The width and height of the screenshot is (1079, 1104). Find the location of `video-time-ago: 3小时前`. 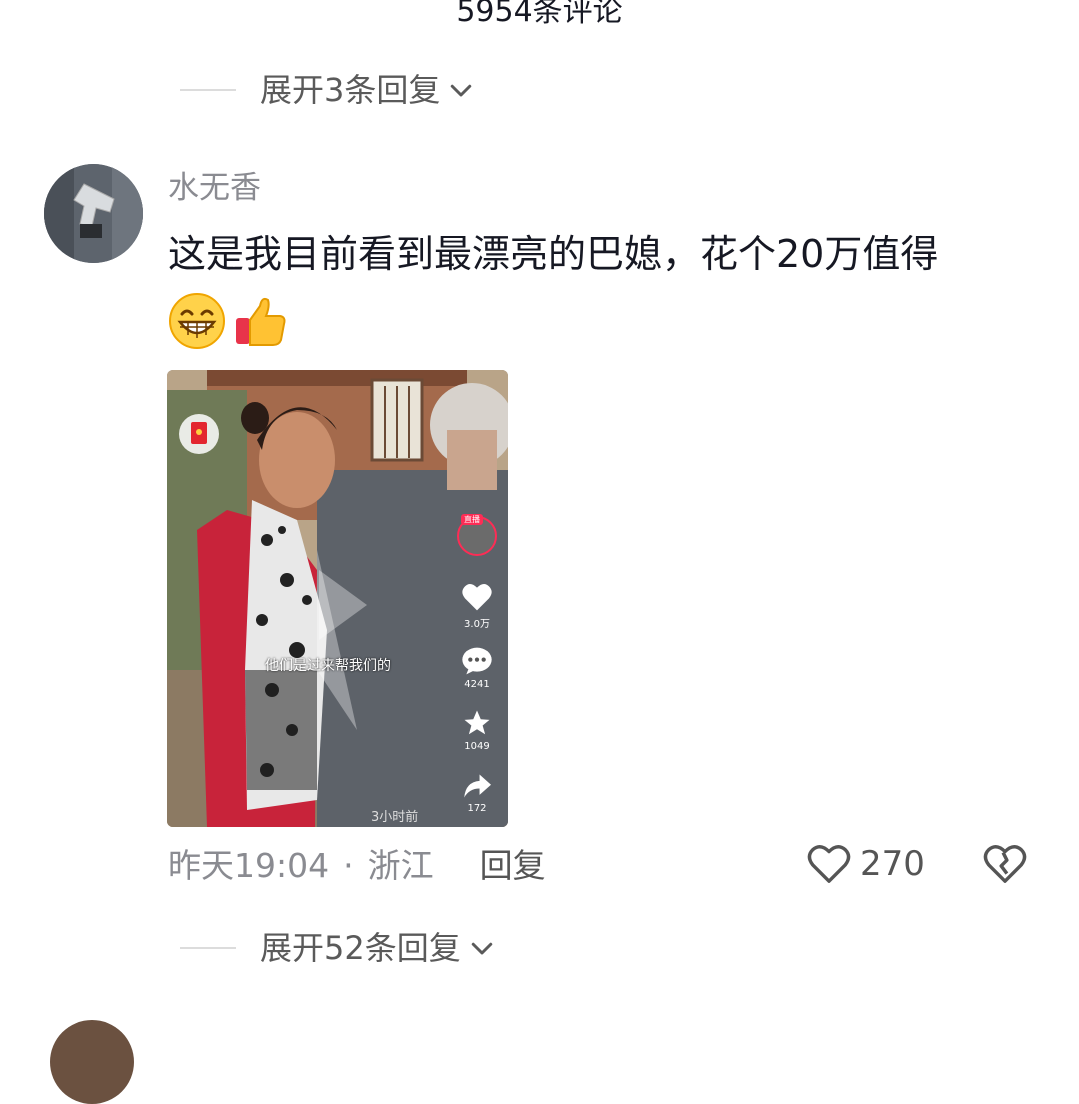

video-time-ago: 3小时前 is located at coordinates (395, 817).